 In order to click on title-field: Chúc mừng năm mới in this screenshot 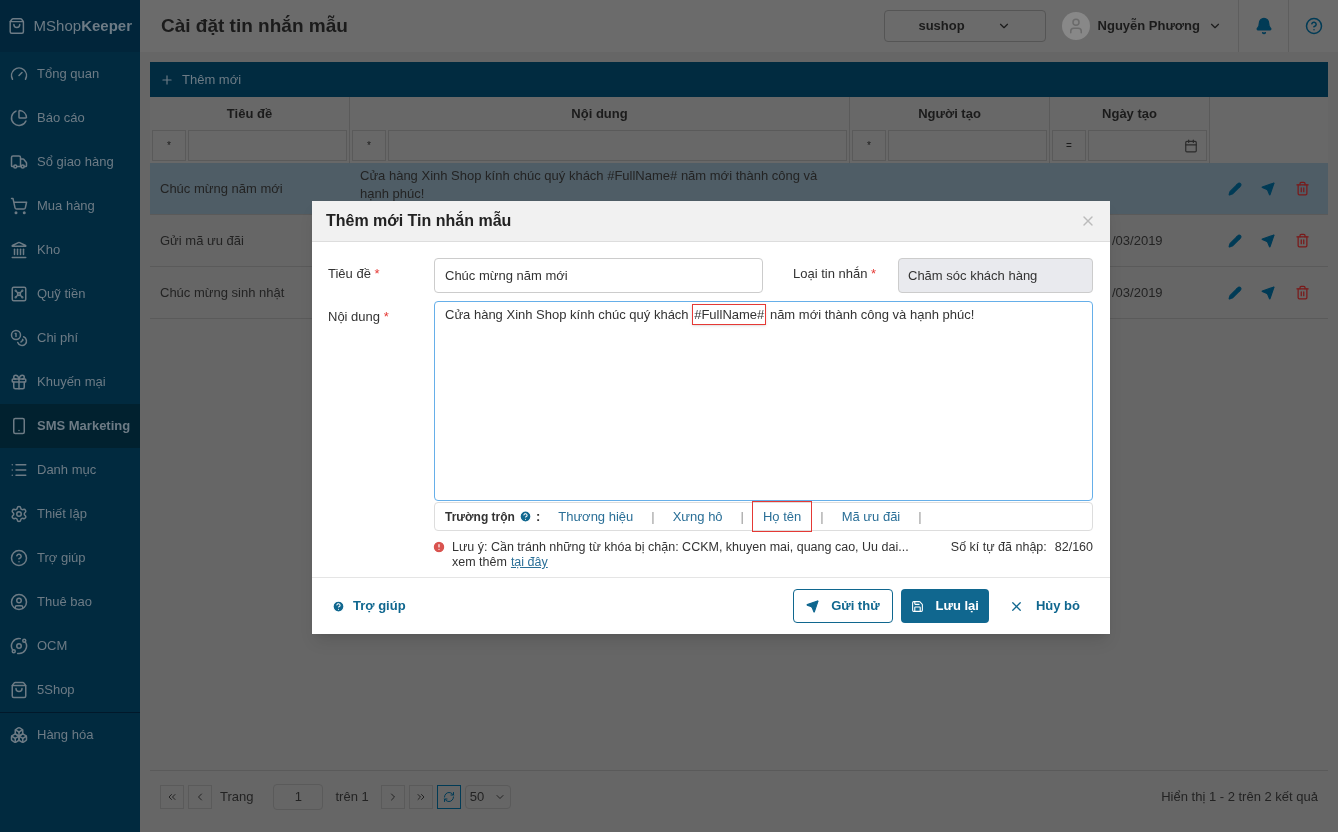, I will do `click(598, 275)`.